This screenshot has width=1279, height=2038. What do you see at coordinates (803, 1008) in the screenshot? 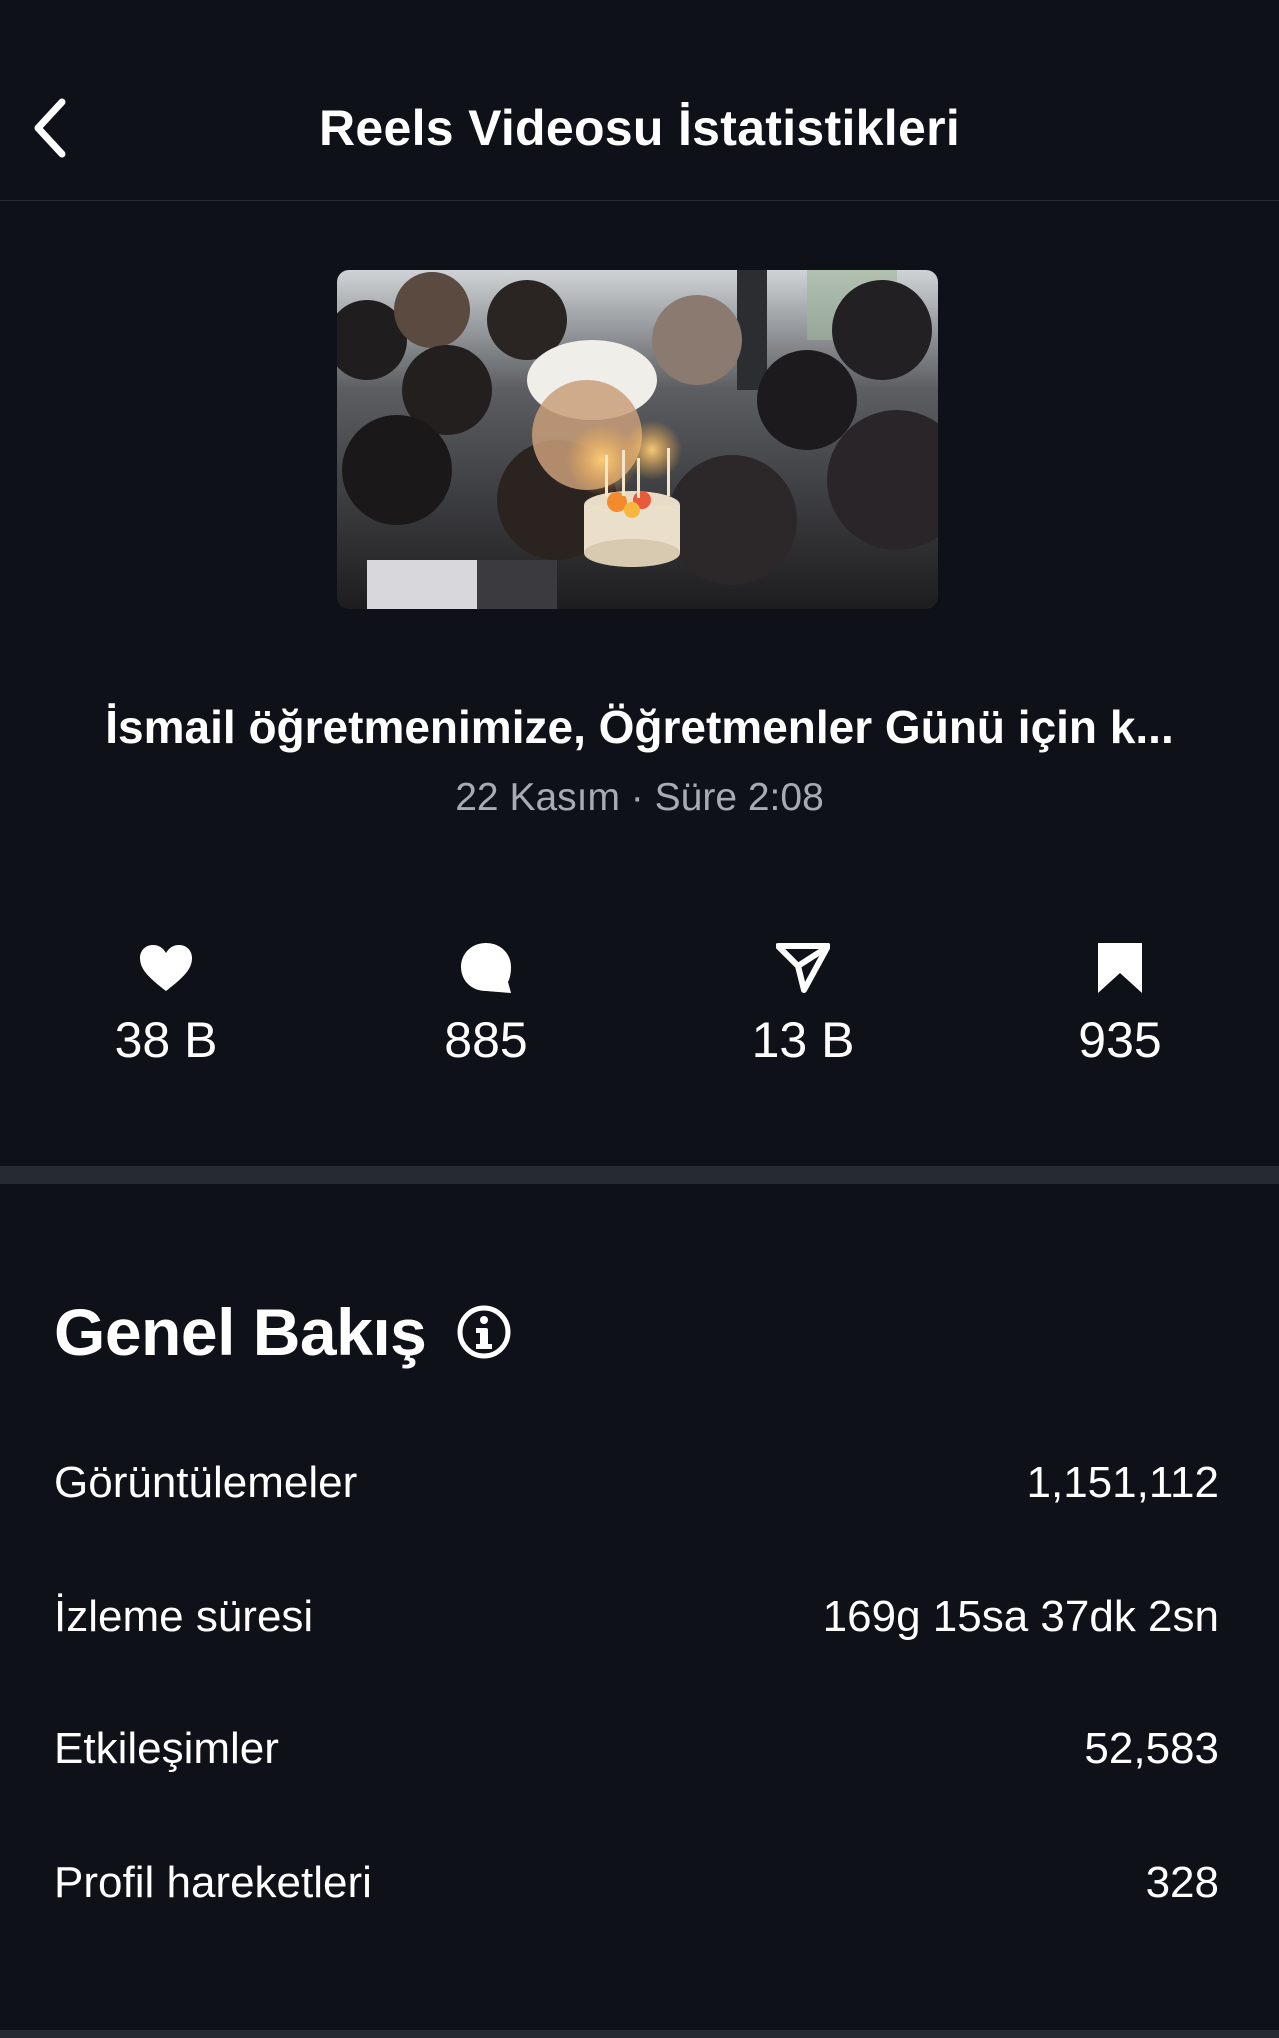
I see `shares-stat: 13 B` at bounding box center [803, 1008].